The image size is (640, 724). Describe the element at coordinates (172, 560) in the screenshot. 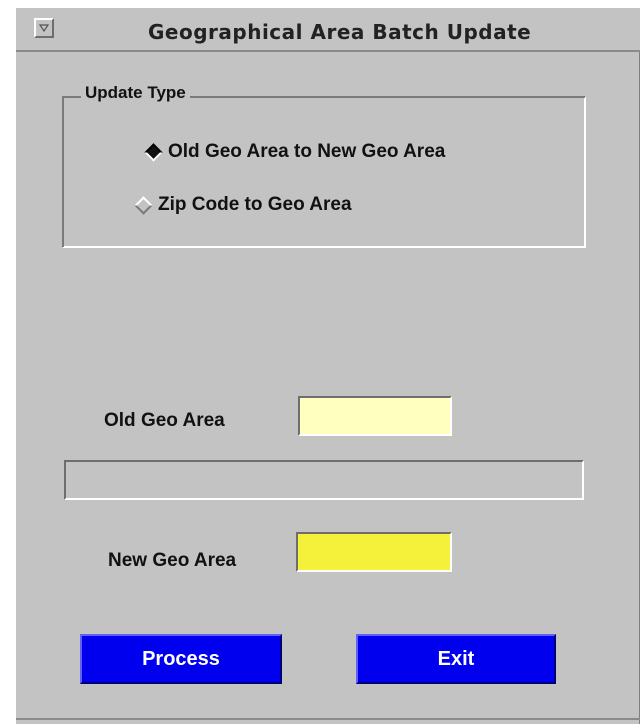

I see `new-geo-area-label: New Geo Area` at that location.